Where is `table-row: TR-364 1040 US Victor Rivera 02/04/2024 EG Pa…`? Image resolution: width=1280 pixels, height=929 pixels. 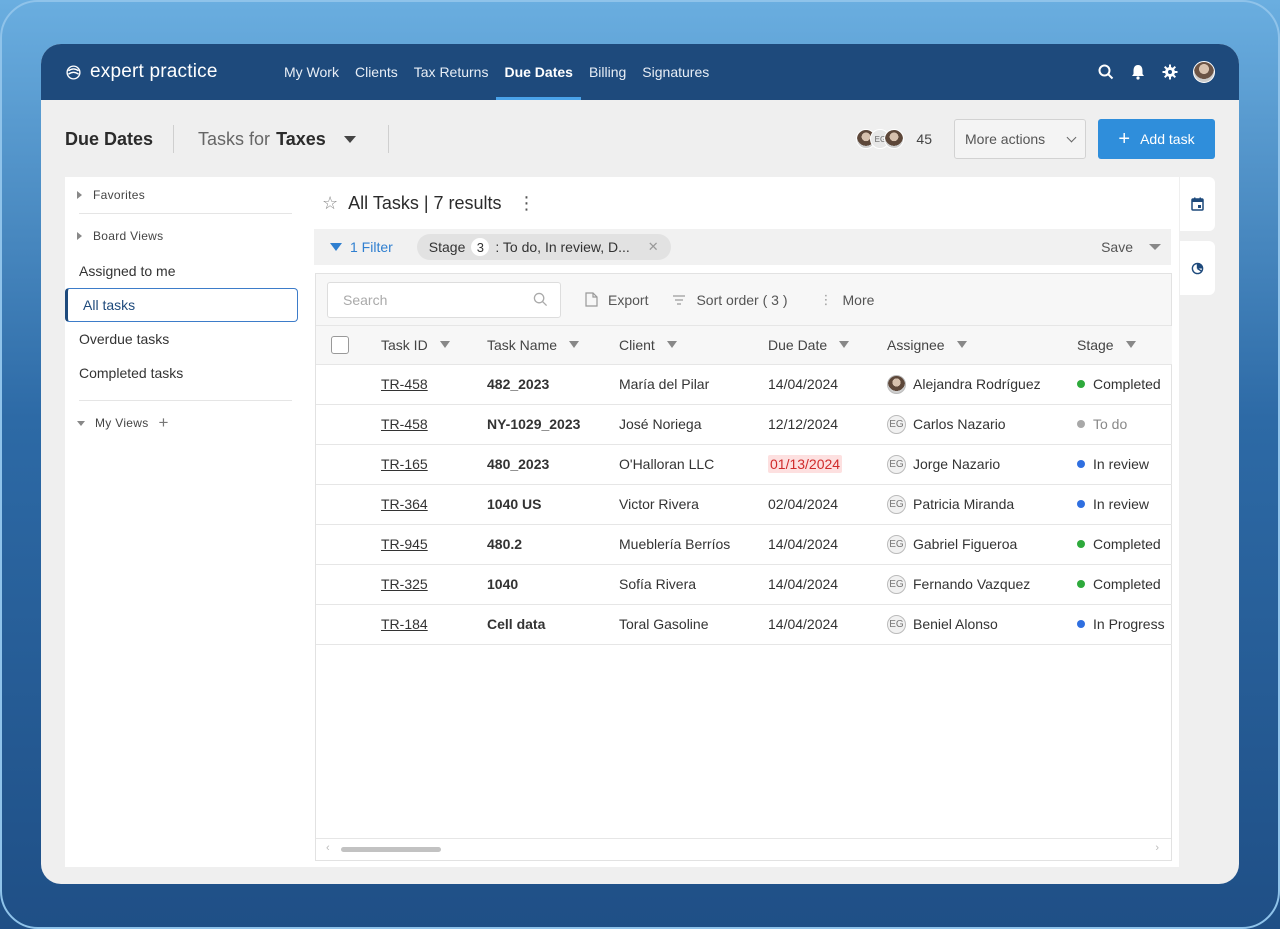
table-row: TR-364 1040 US Victor Rivera 02/04/2024 EG Pa… is located at coordinates (744, 504).